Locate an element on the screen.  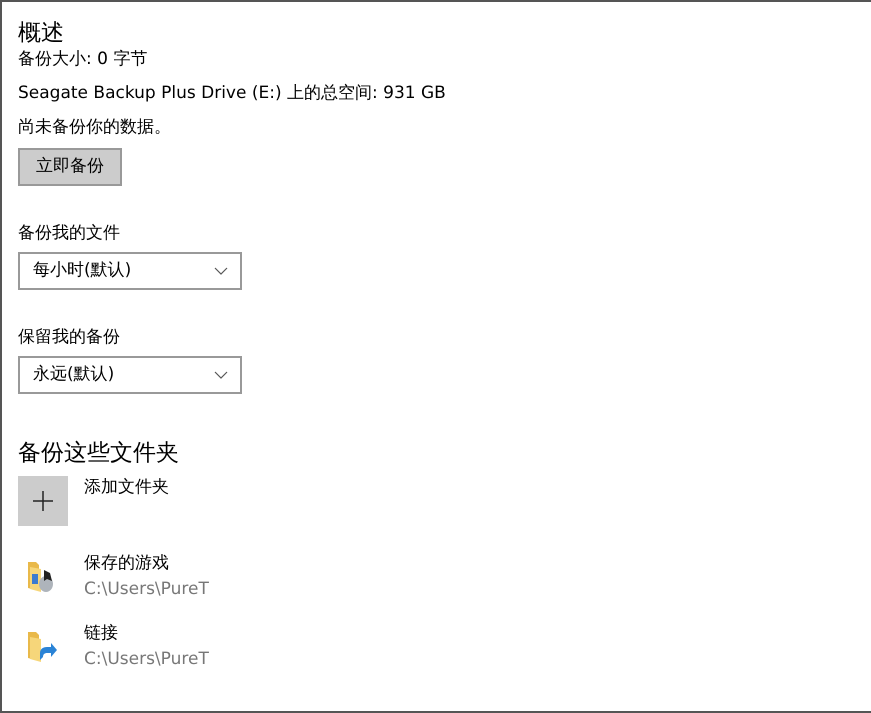
dropdown-value: 每小时(默认) is located at coordinates (82, 270).